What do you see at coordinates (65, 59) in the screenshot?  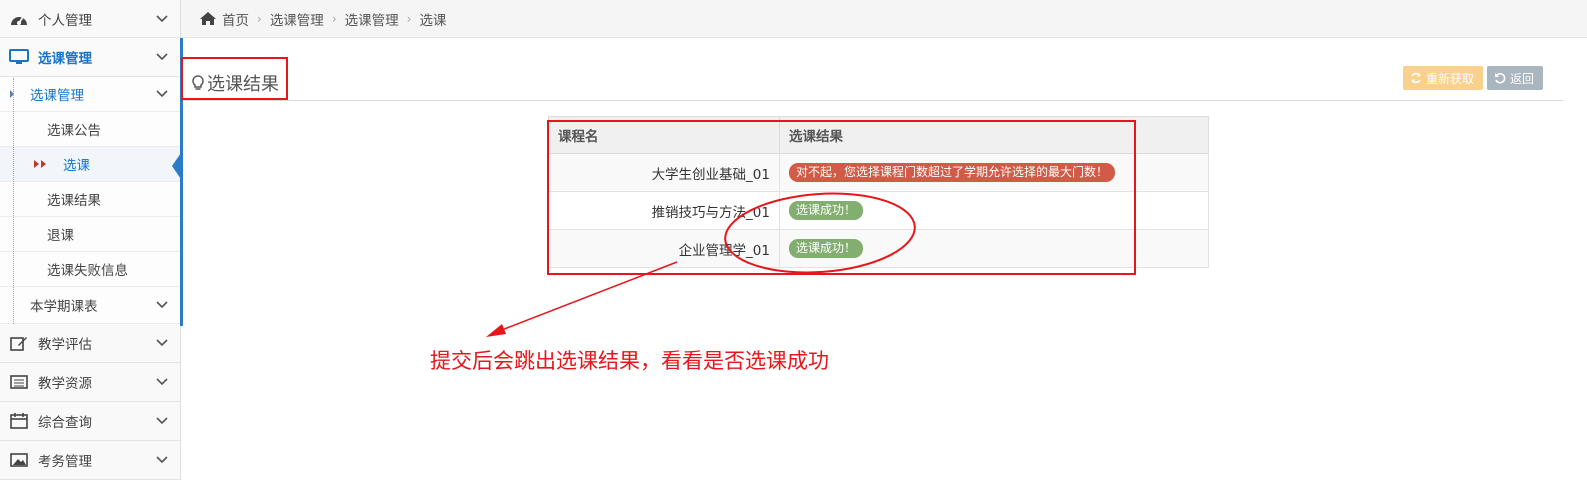 I see `nav-label: 选课管理` at bounding box center [65, 59].